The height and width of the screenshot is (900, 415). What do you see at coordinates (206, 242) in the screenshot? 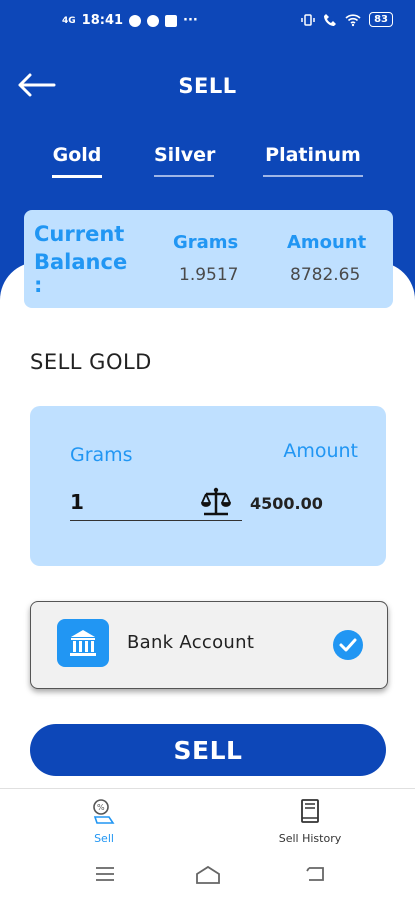
I see `balance-grams-header: Grams` at bounding box center [206, 242].